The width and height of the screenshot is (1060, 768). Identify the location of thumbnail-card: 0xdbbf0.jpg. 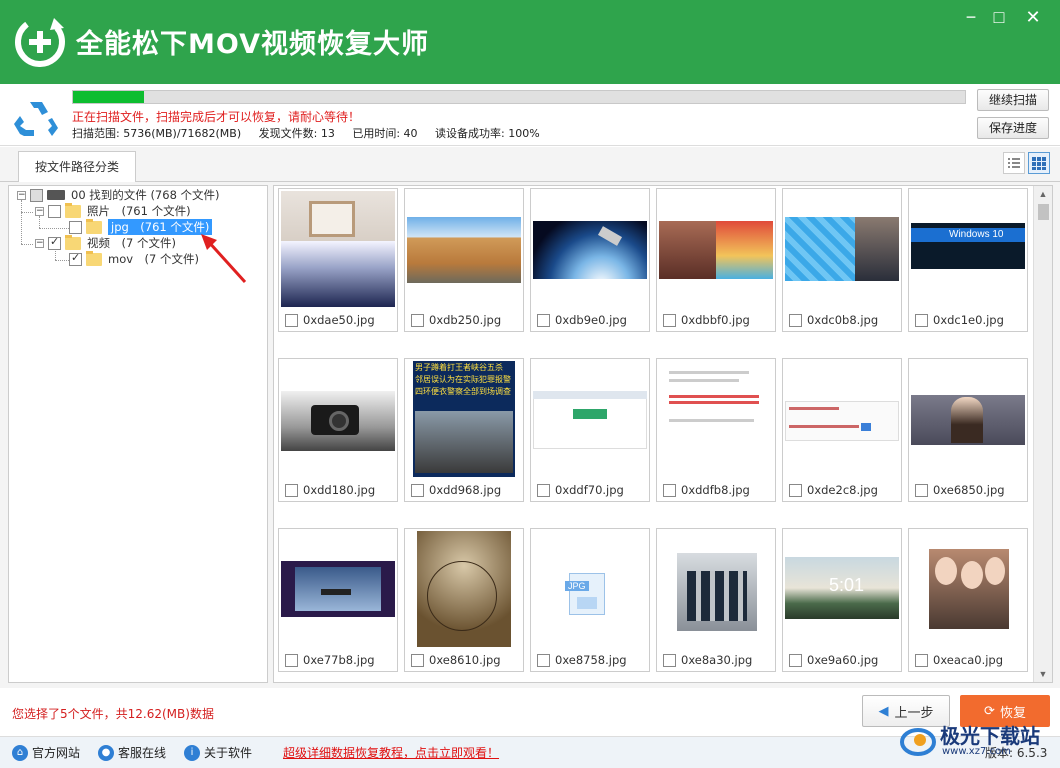
(716, 260).